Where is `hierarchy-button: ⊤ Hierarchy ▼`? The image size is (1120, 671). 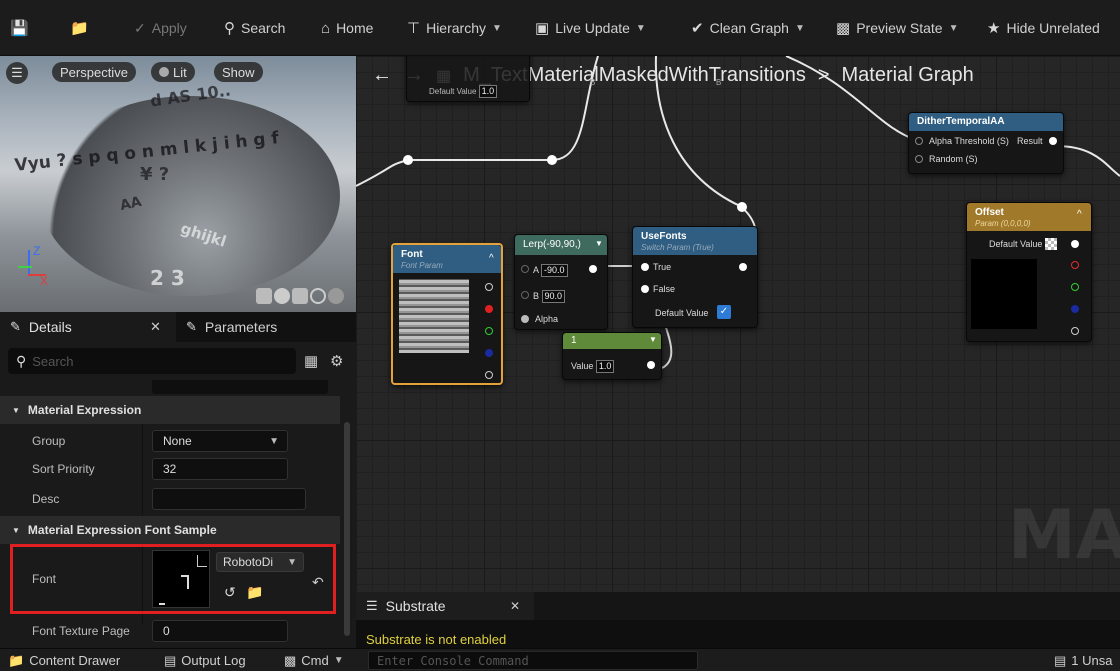 hierarchy-button: ⊤ Hierarchy ▼ is located at coordinates (454, 28).